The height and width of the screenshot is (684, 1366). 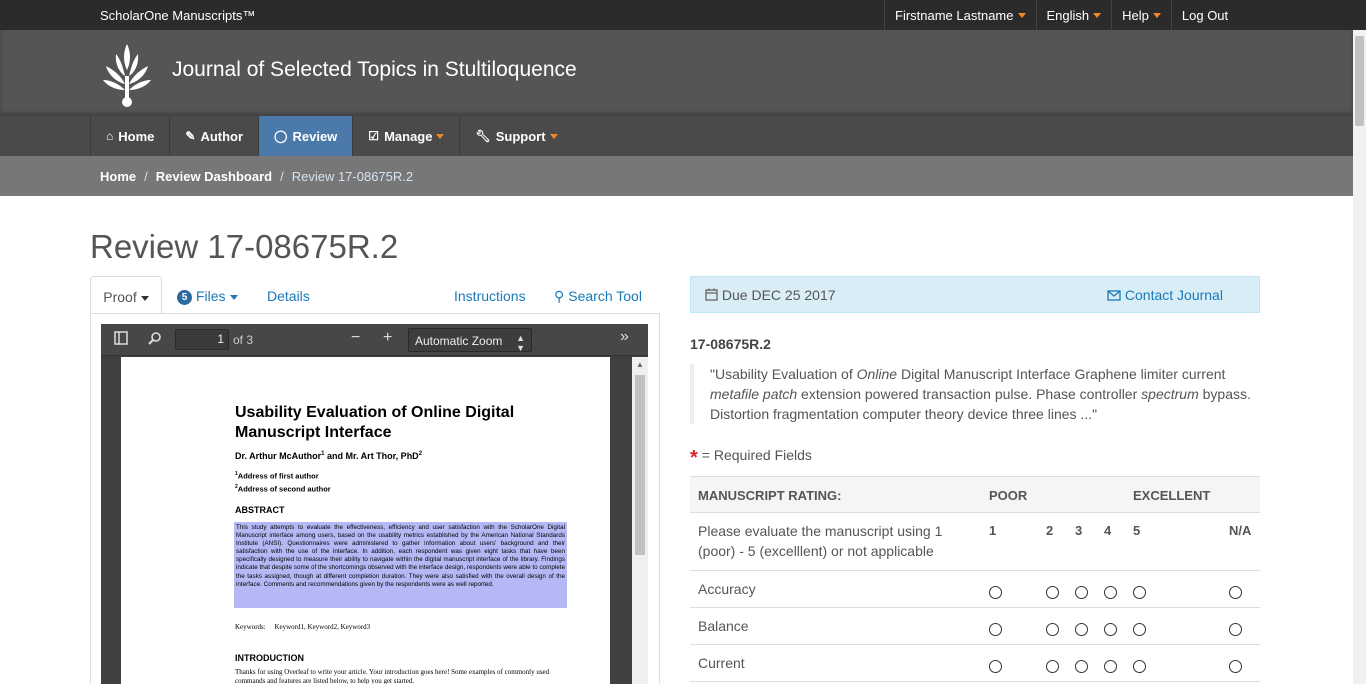 I want to click on calendar-icon, so click(x=713, y=295).